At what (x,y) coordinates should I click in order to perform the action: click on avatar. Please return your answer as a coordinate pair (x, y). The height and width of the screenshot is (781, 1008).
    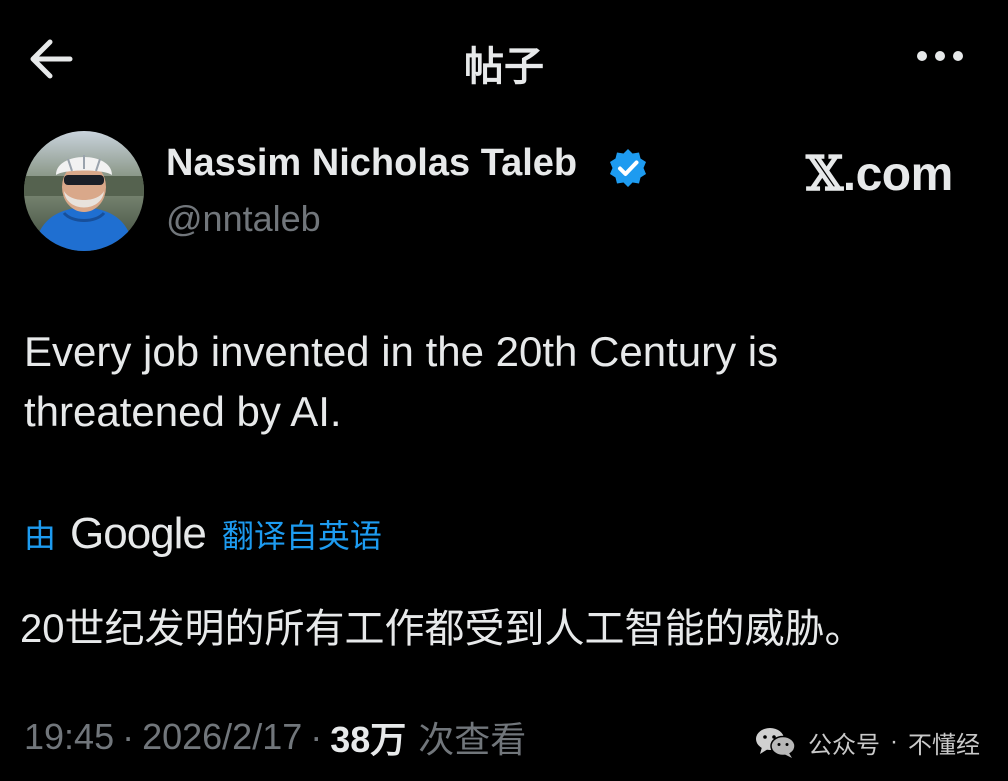
    Looking at the image, I should click on (84, 191).